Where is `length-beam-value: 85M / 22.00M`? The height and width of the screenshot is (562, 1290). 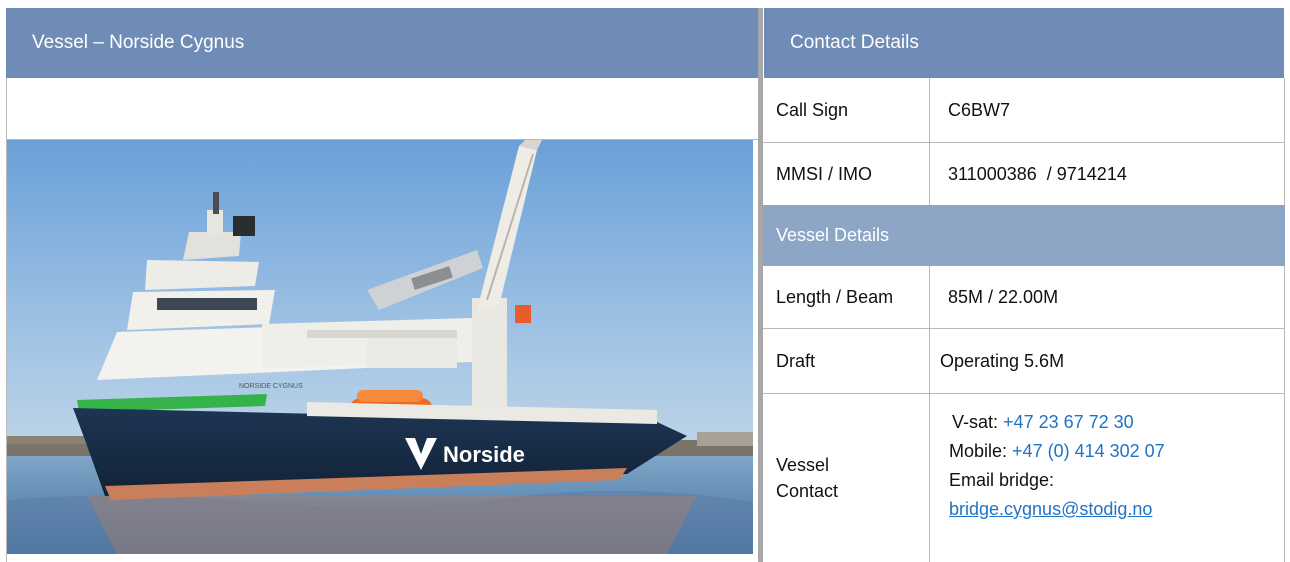
length-beam-value: 85M / 22.00M is located at coordinates (1113, 297).